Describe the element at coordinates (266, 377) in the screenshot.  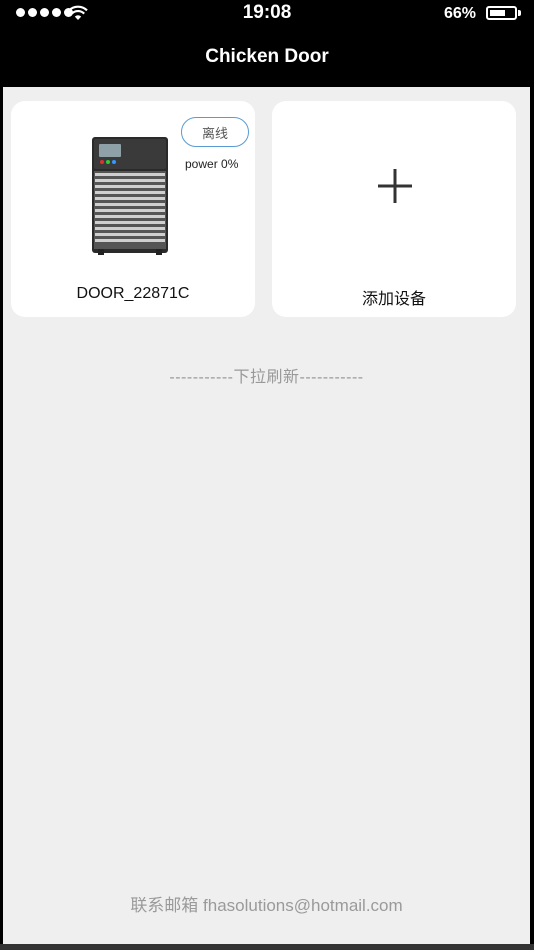
I see `pull-to-refresh-hint: -----------下拉刷新-----------` at that location.